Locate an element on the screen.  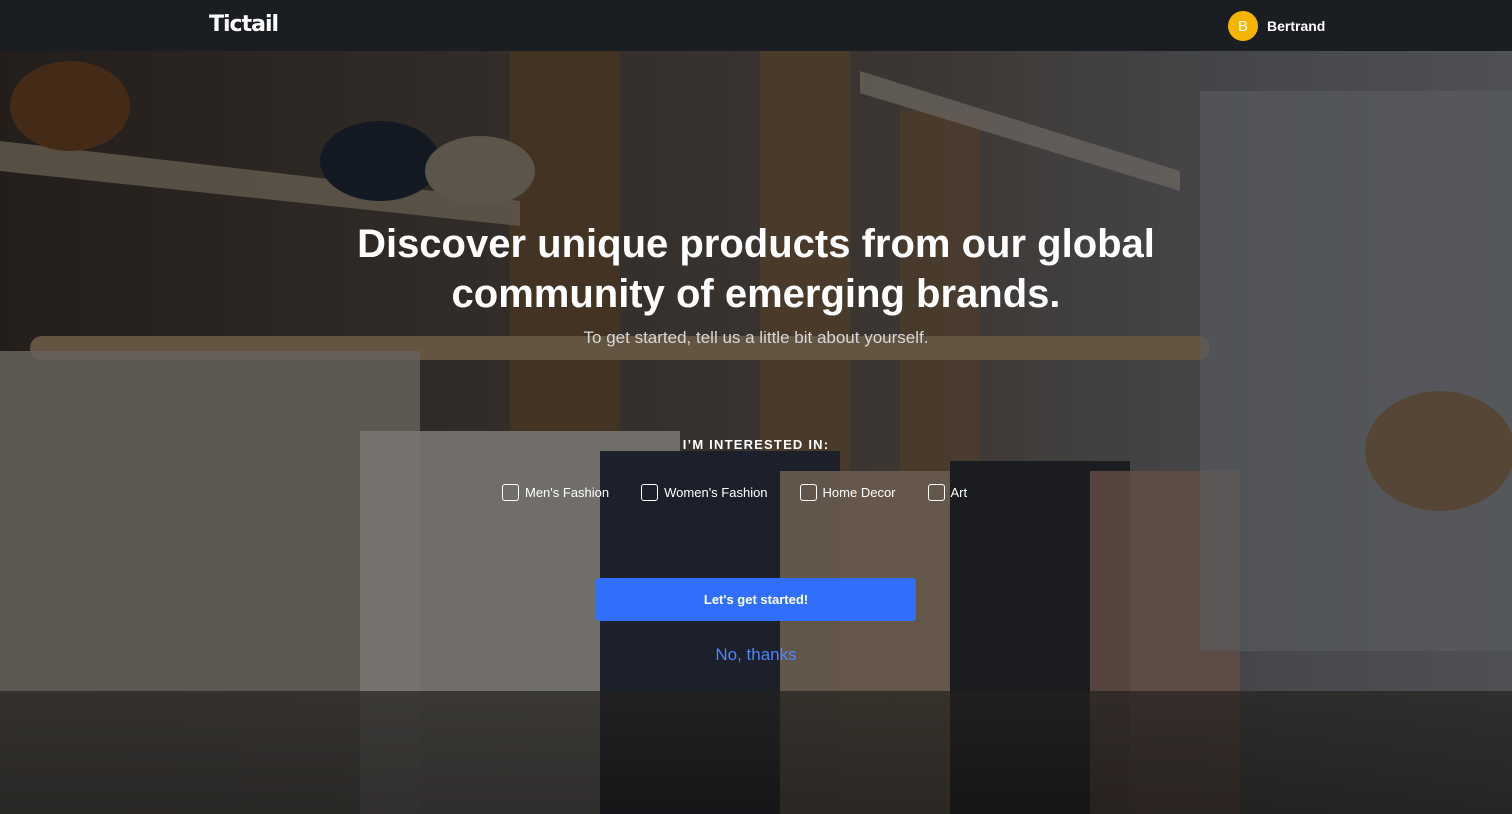
user-menu: B Bertrand is located at coordinates (1276, 26).